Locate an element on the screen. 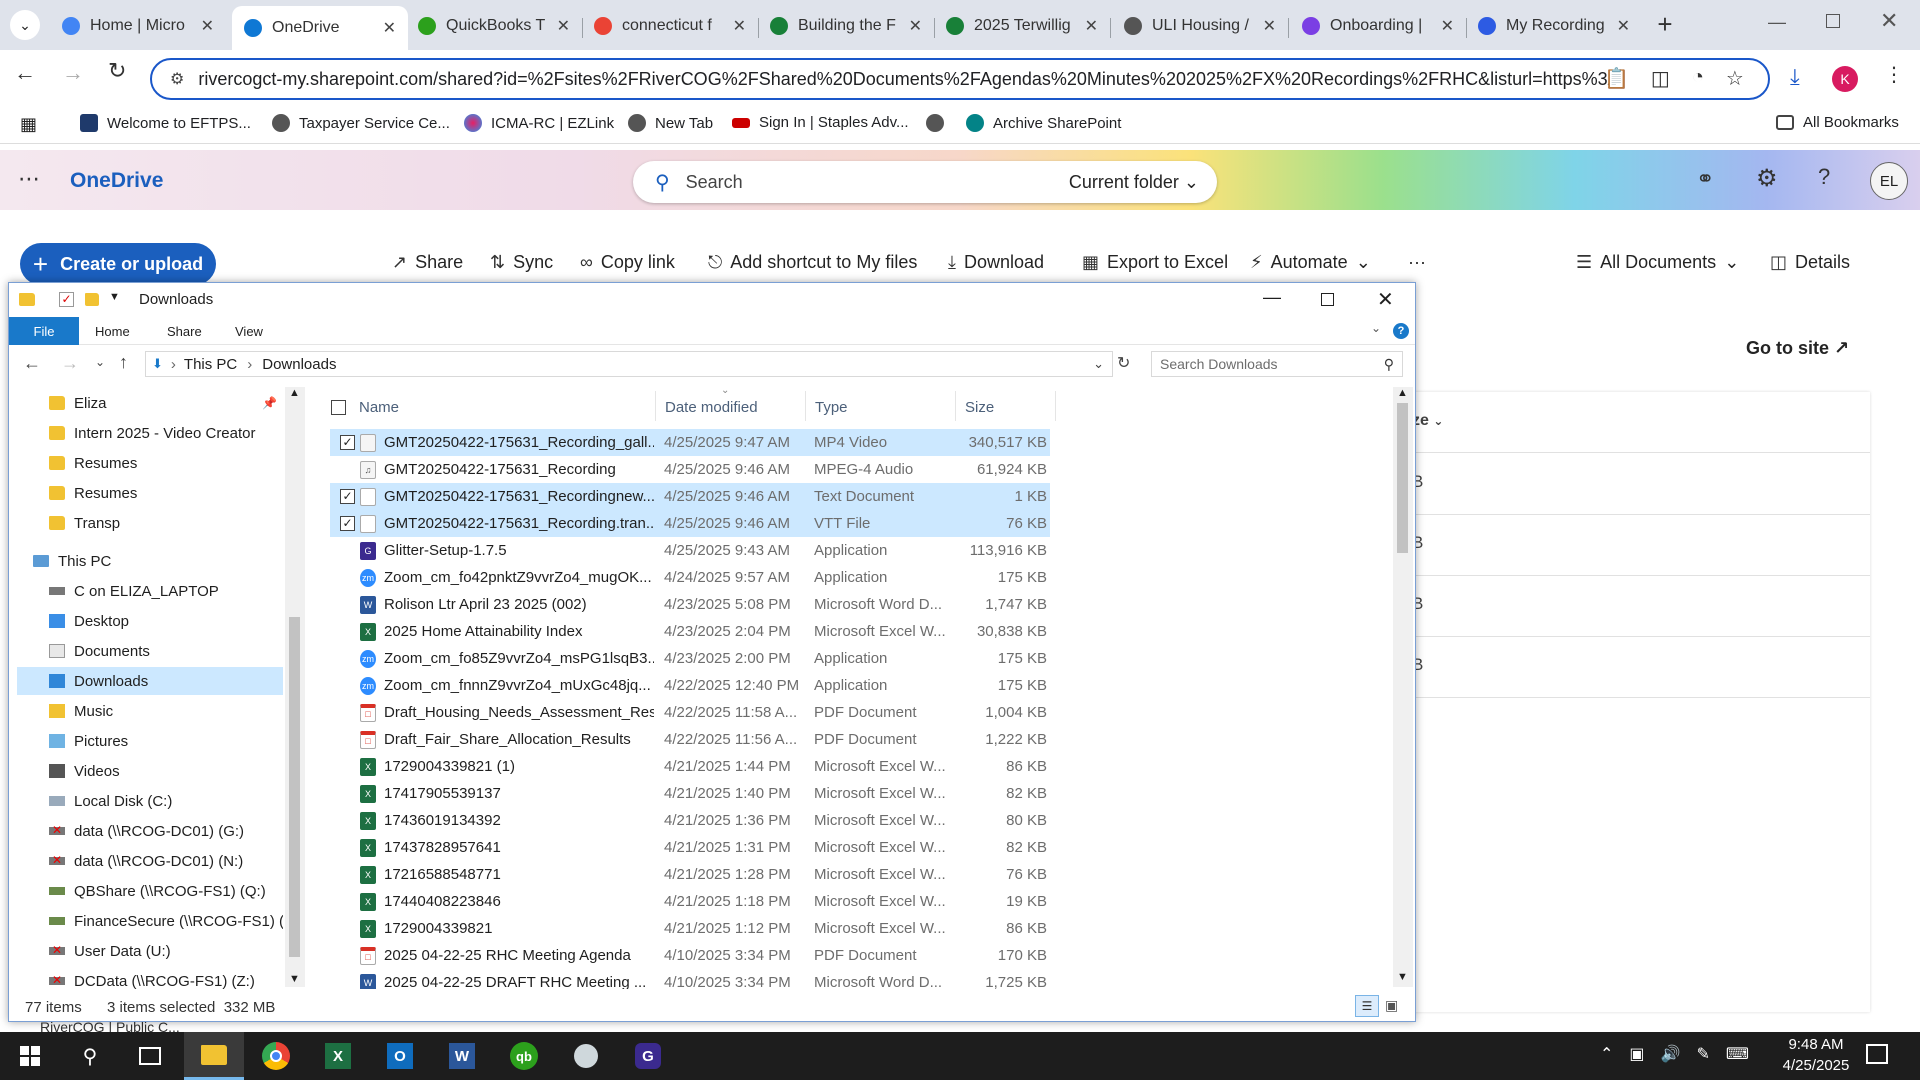  export-excel-button: ▦ Export to Excel is located at coordinates (1155, 262).